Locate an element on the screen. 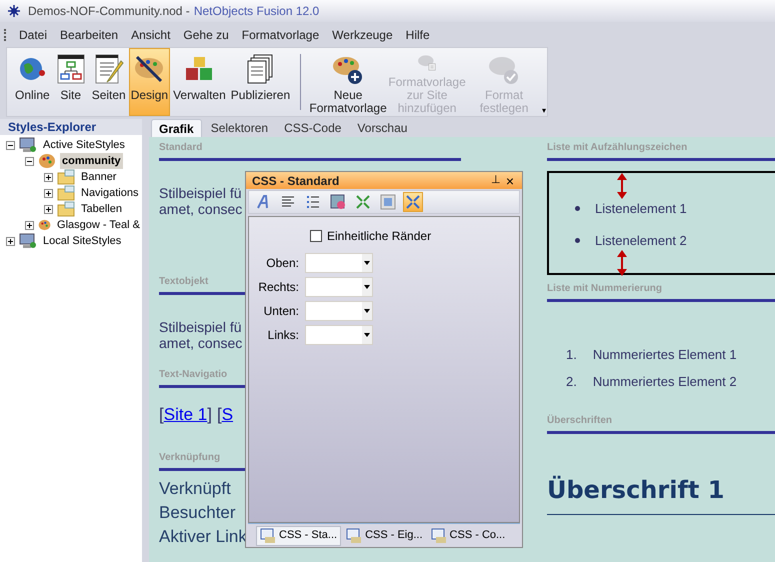  field-label: Oben: is located at coordinates (282, 263).